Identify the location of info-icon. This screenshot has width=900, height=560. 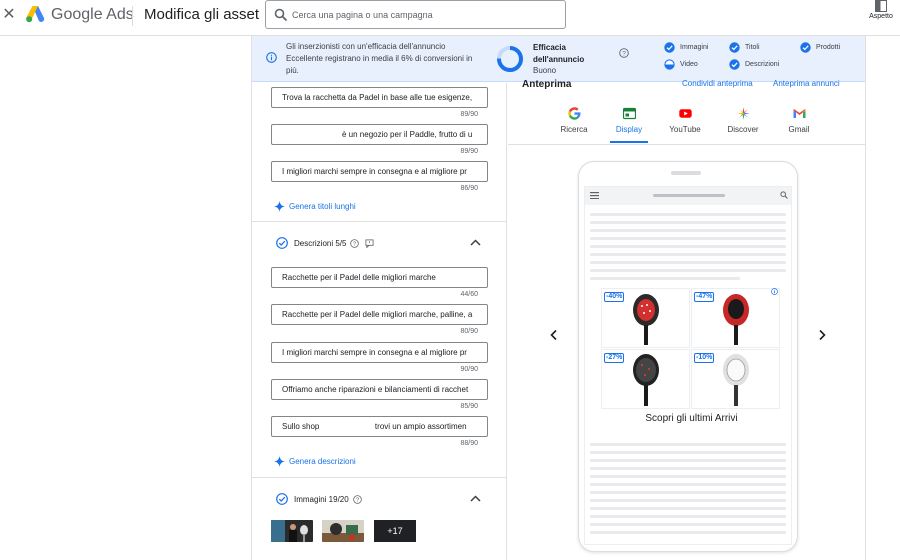
(271, 57).